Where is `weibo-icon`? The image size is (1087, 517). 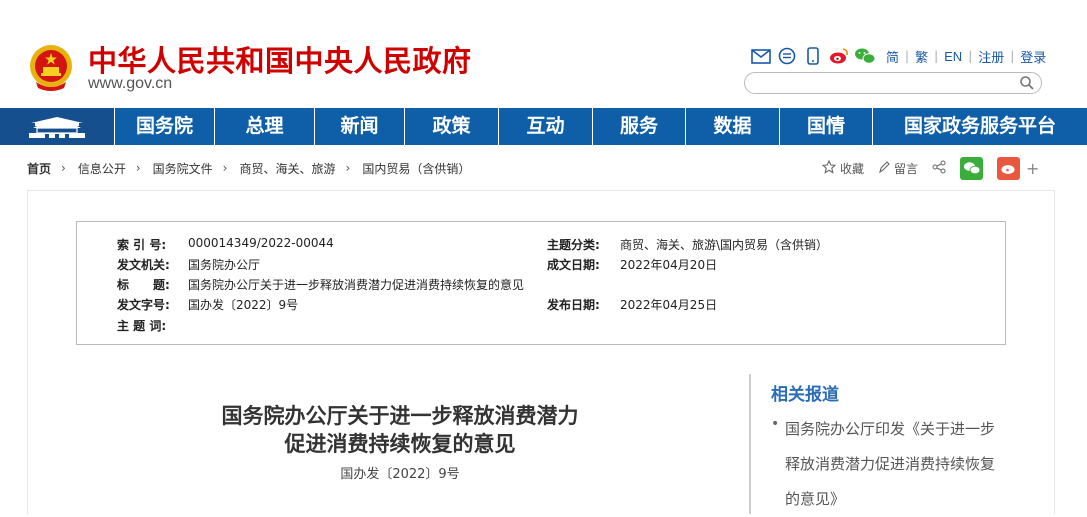
weibo-icon is located at coordinates (839, 56).